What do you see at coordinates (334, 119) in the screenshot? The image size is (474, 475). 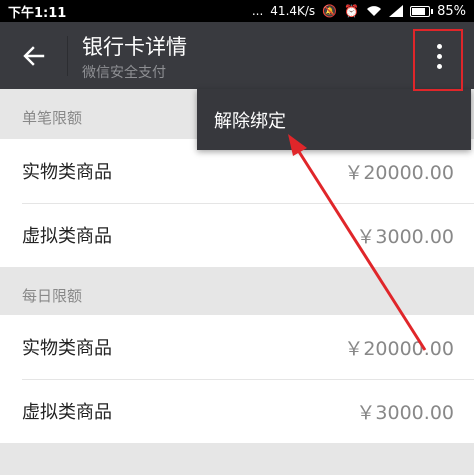 I see `popup-menu: 解除绑定` at bounding box center [334, 119].